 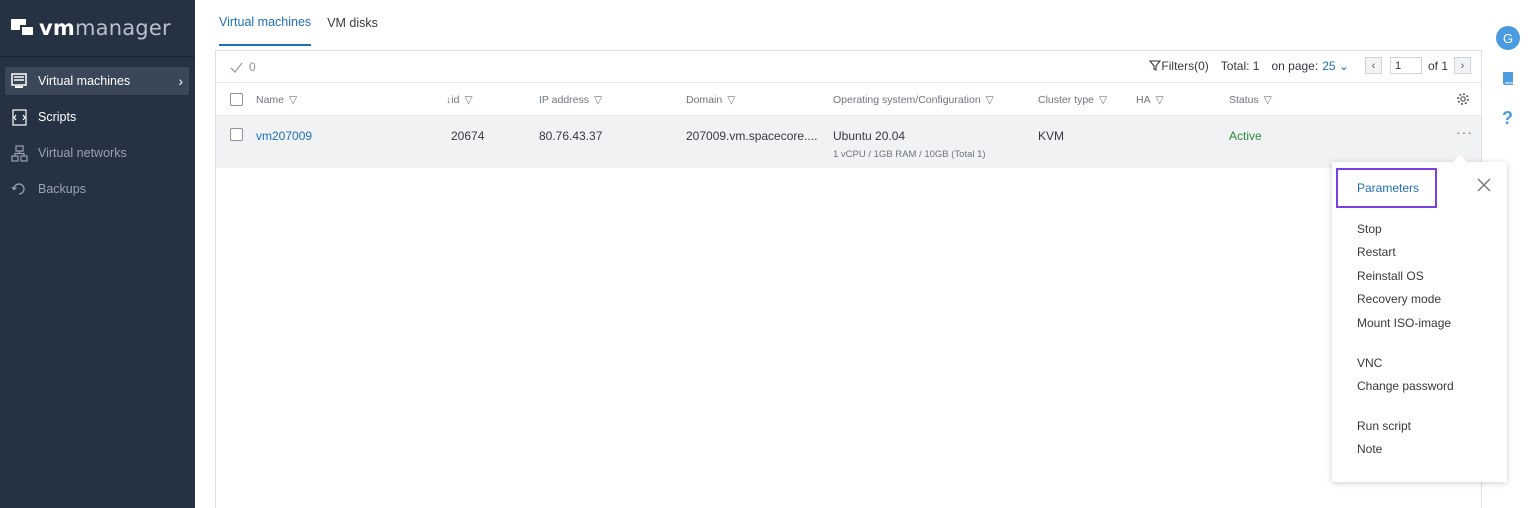 What do you see at coordinates (1179, 66) in the screenshot?
I see `filters-button: Filters(0)` at bounding box center [1179, 66].